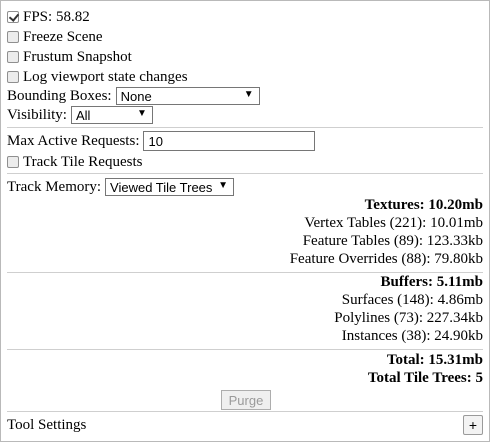 Image resolution: width=492 pixels, height=444 pixels. I want to click on log-viewport-label: Log viewport state changes, so click(105, 76).